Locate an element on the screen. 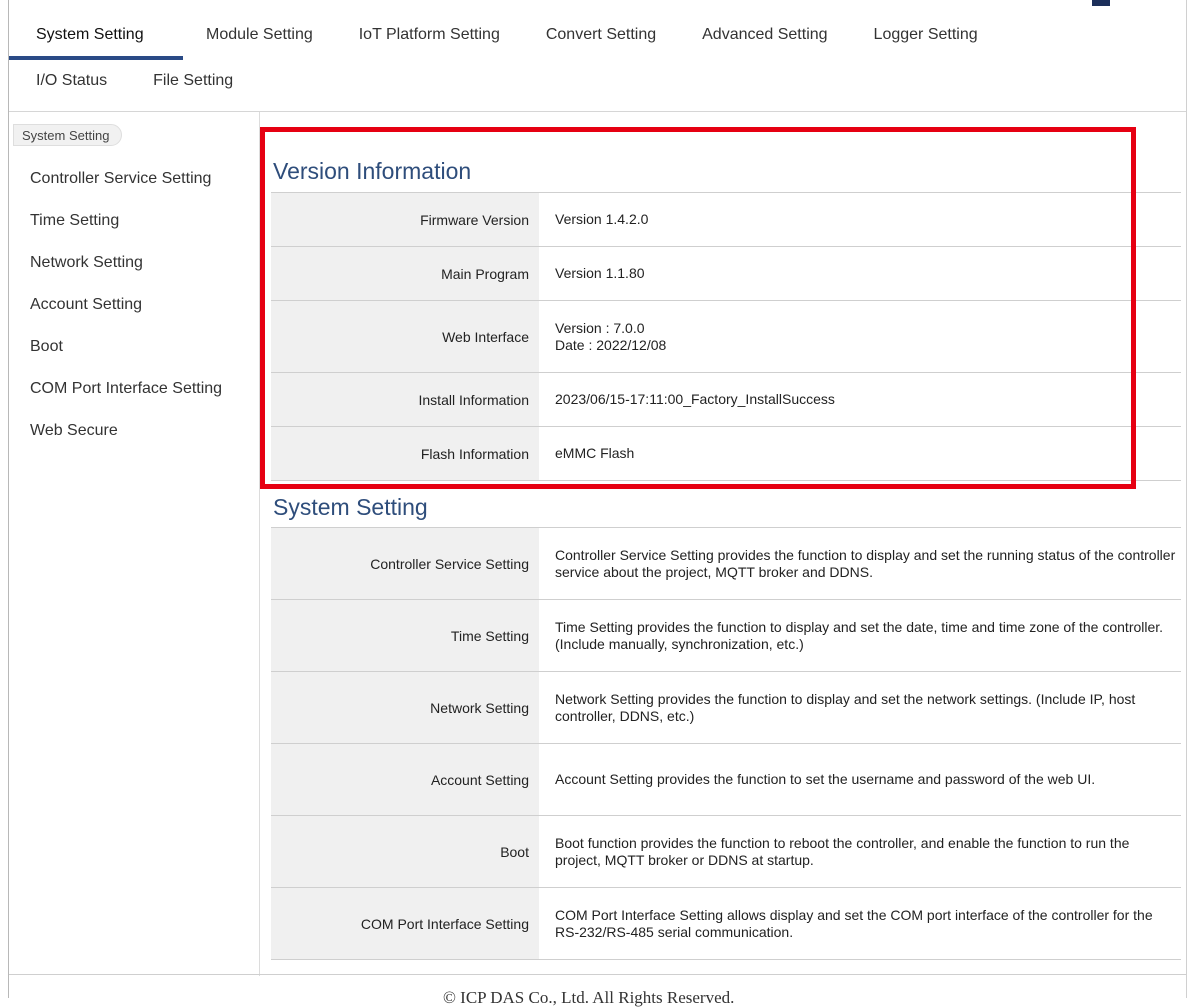 The height and width of the screenshot is (1008, 1187). tab-system-setting: System Setting is located at coordinates (96, 37).